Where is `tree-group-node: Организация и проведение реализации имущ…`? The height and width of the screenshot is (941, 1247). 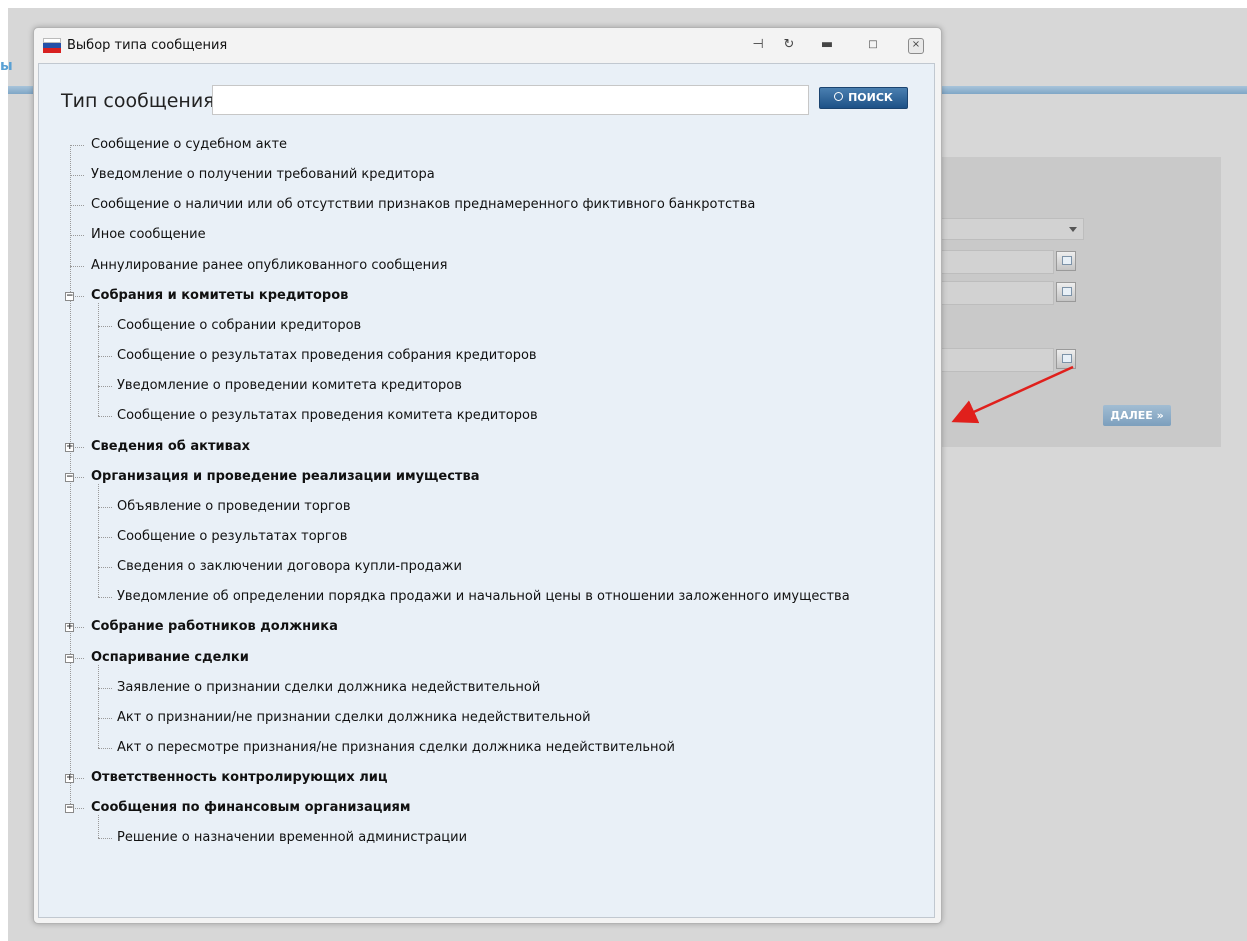
tree-group-node: Организация и проведение реализации имущ… is located at coordinates (285, 477).